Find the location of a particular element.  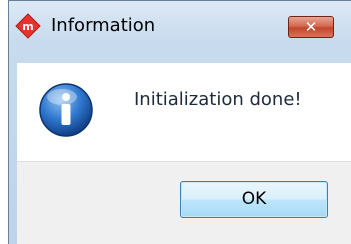

app-logo-icon: m is located at coordinates (28, 26).